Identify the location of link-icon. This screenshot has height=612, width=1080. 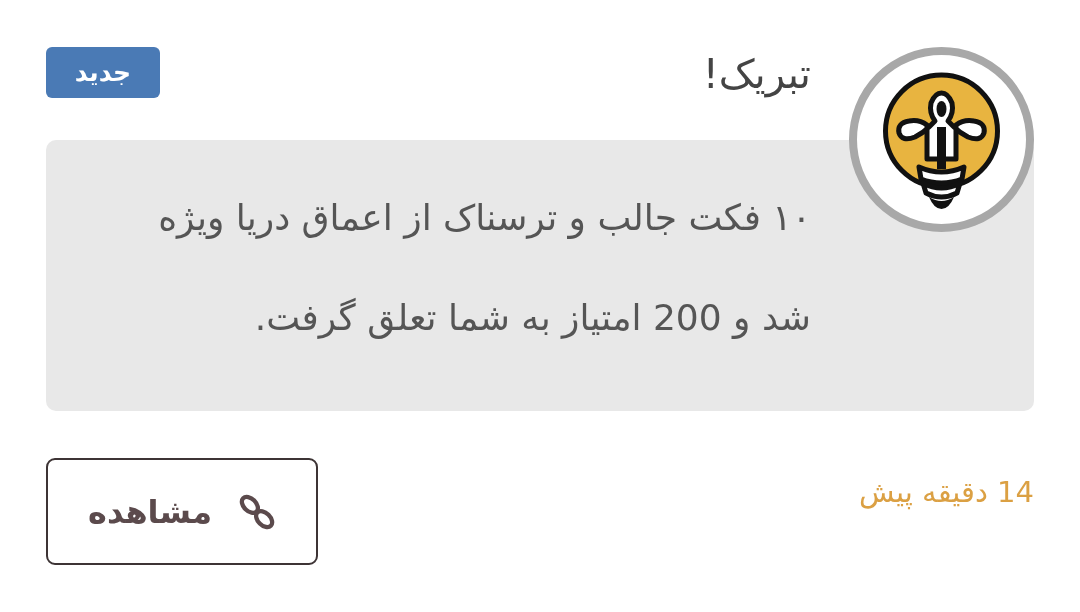
(257, 511).